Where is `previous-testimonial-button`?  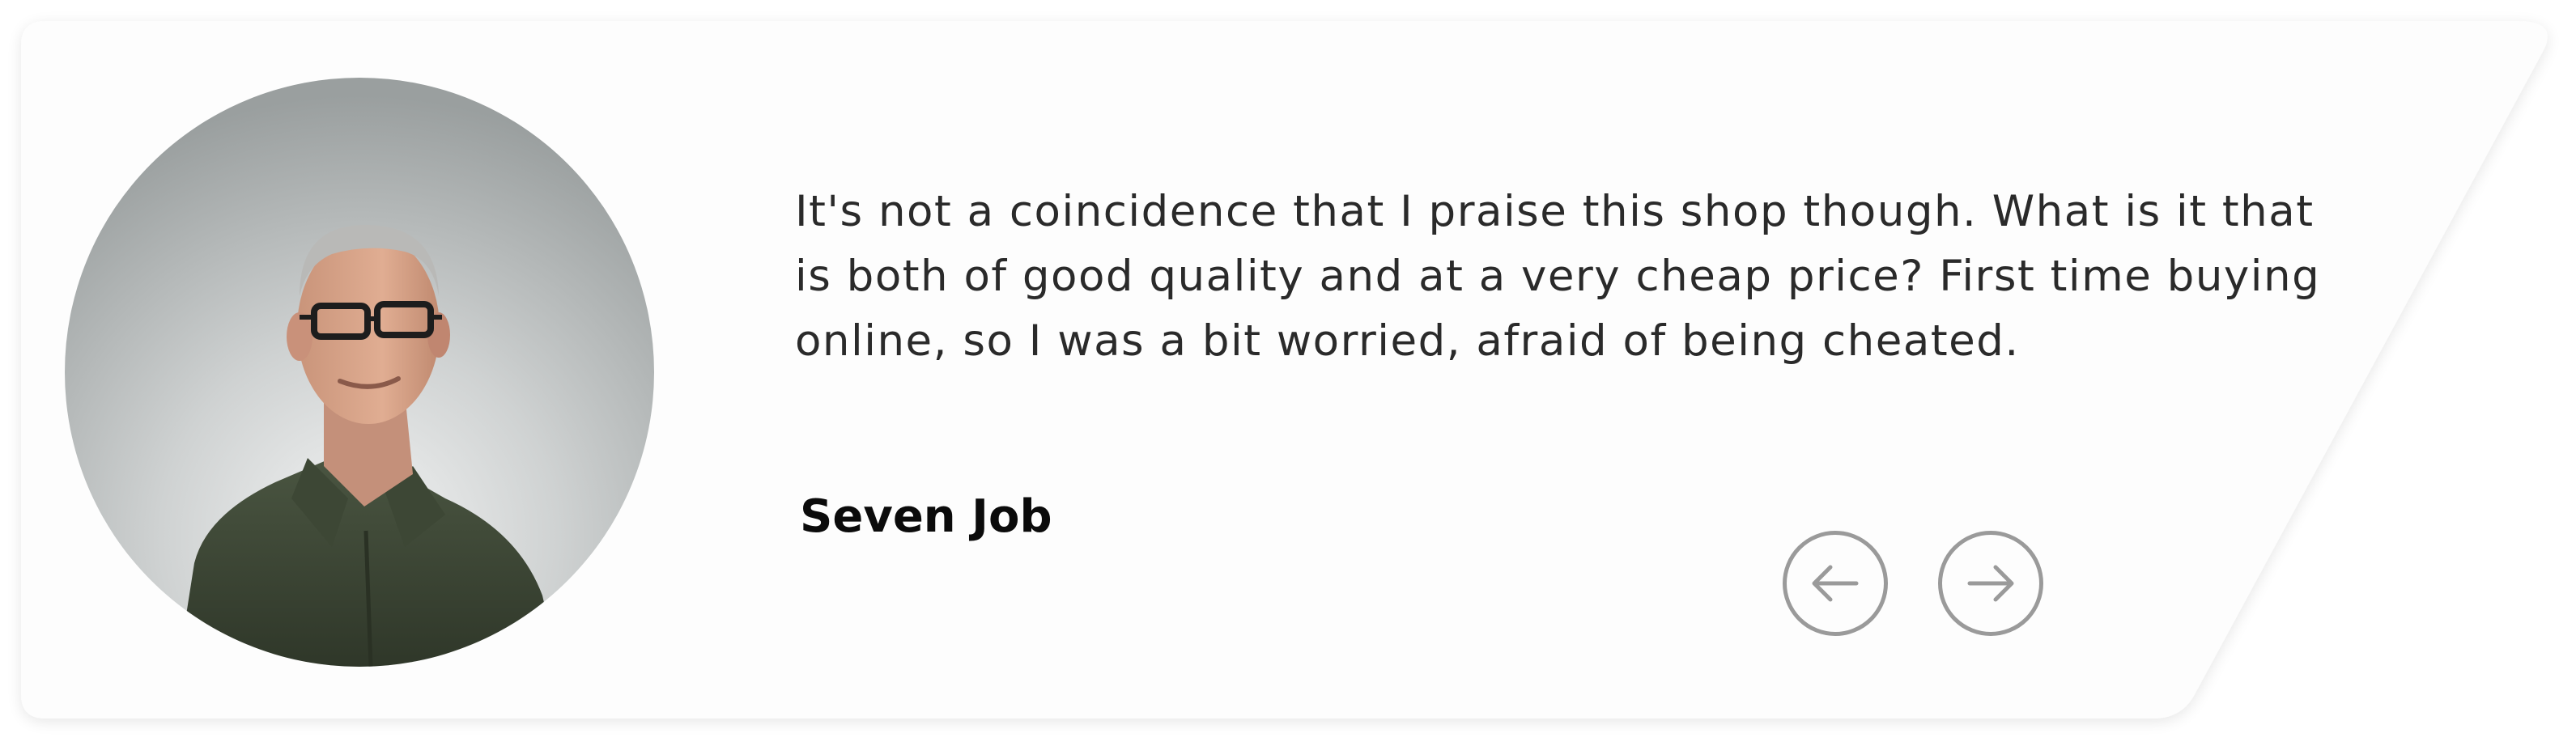
previous-testimonial-button is located at coordinates (1835, 583).